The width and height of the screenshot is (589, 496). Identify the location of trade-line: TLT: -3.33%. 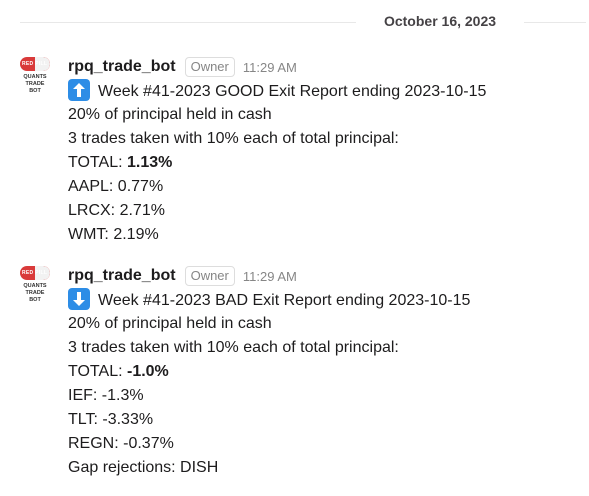
(111, 419).